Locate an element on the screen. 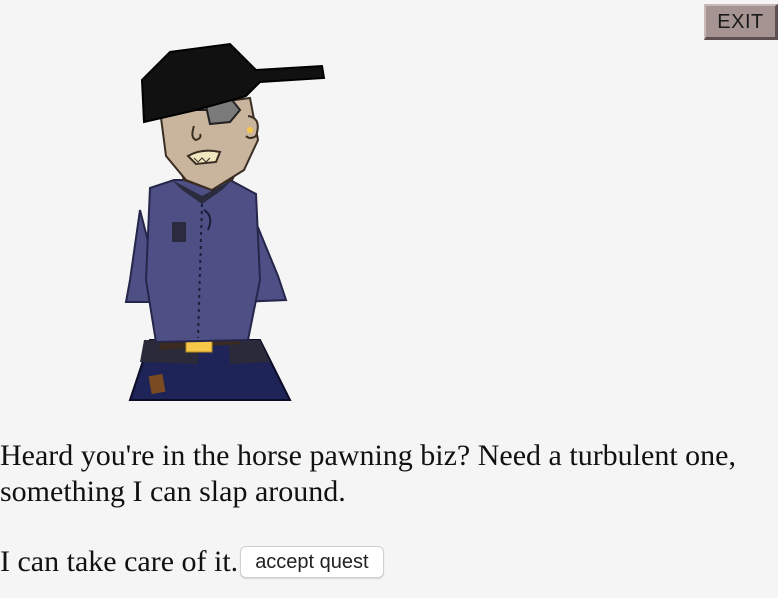 The width and height of the screenshot is (778, 598). response-text: I can take care of it. is located at coordinates (119, 561).